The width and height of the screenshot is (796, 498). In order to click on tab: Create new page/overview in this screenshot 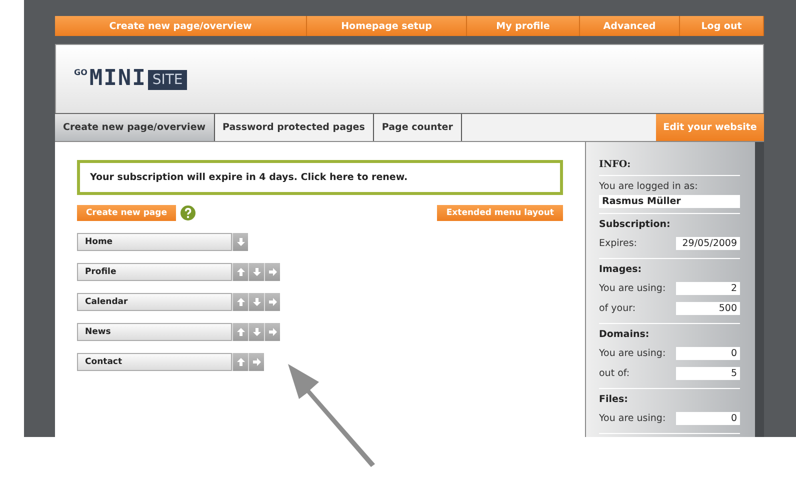, I will do `click(135, 127)`.